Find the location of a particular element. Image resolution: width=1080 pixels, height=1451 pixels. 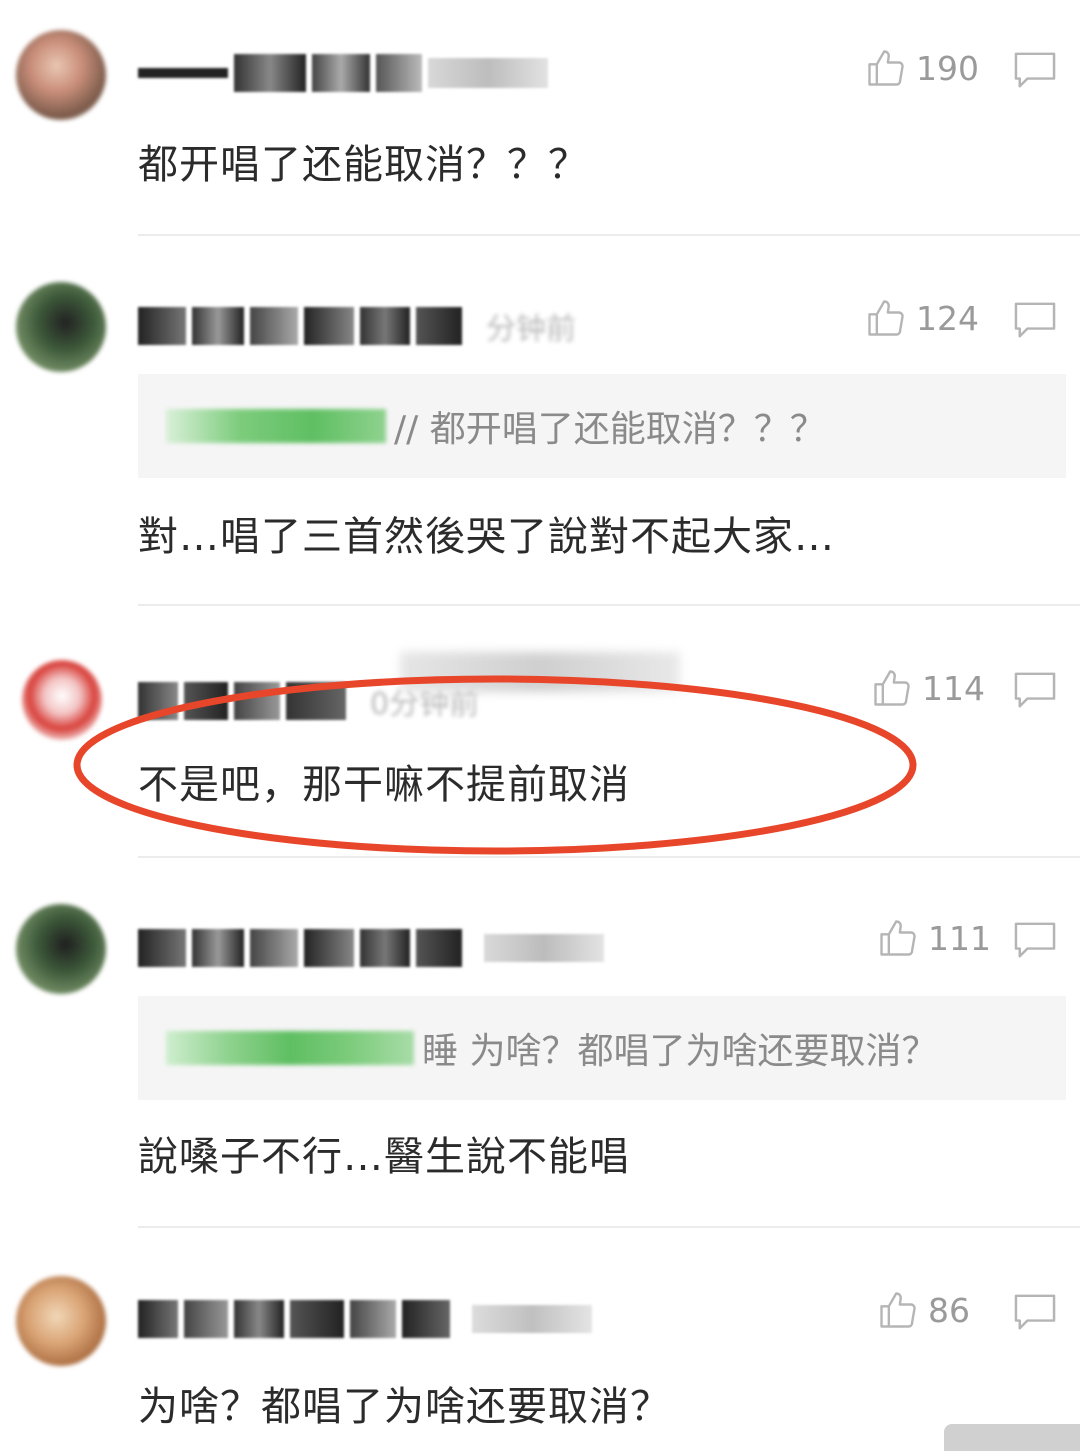

comment-text: 不是吧，那干嘛不提前取消 is located at coordinates (384, 785).